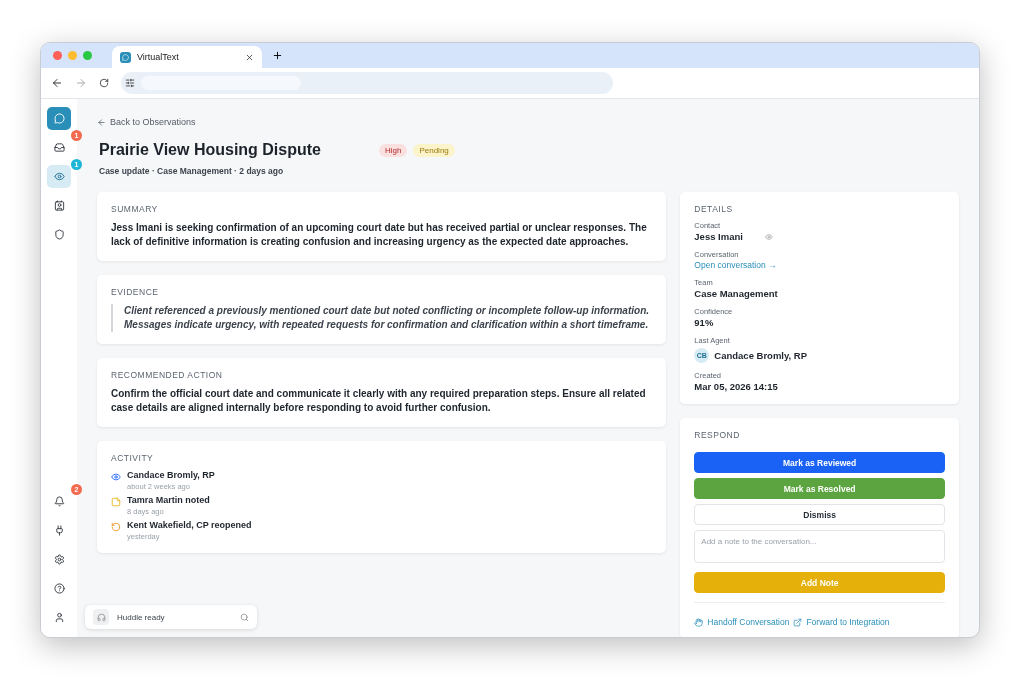 This screenshot has width=1024, height=698. Describe the element at coordinates (101, 617) in the screenshot. I see `headset-icon` at that location.